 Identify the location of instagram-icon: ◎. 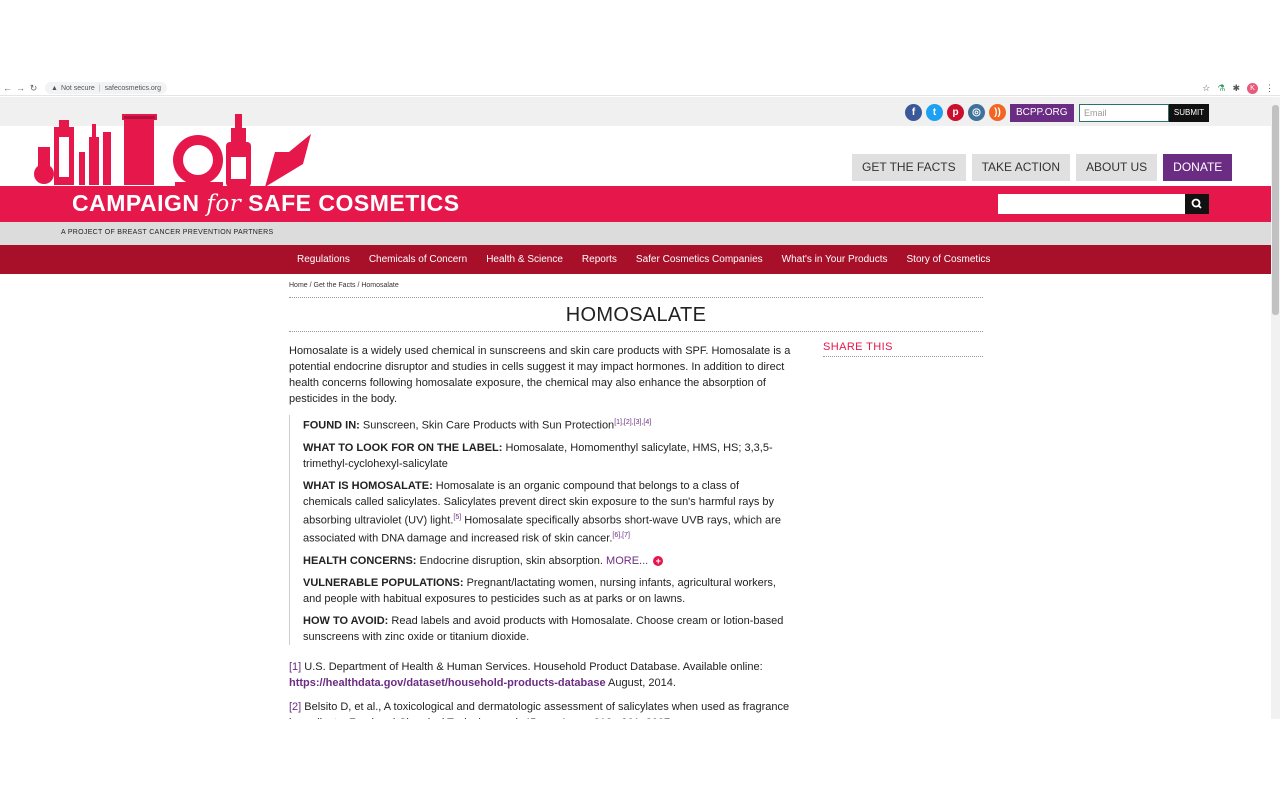
(976, 112).